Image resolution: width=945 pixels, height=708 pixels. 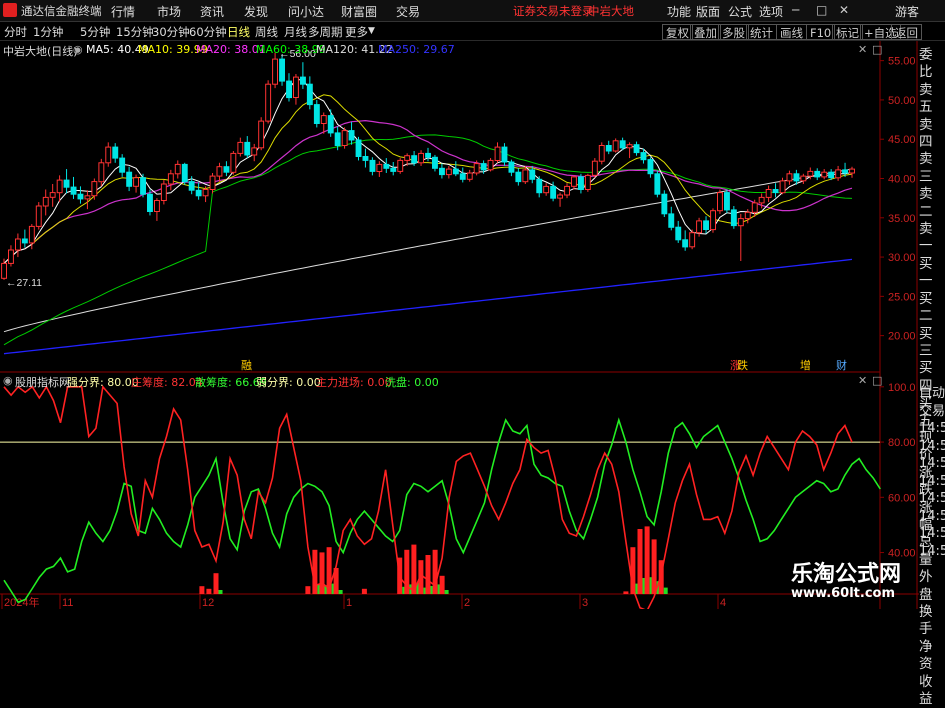 What do you see at coordinates (48, 32) in the screenshot?
I see `tab-1min: 1分钟` at bounding box center [48, 32].